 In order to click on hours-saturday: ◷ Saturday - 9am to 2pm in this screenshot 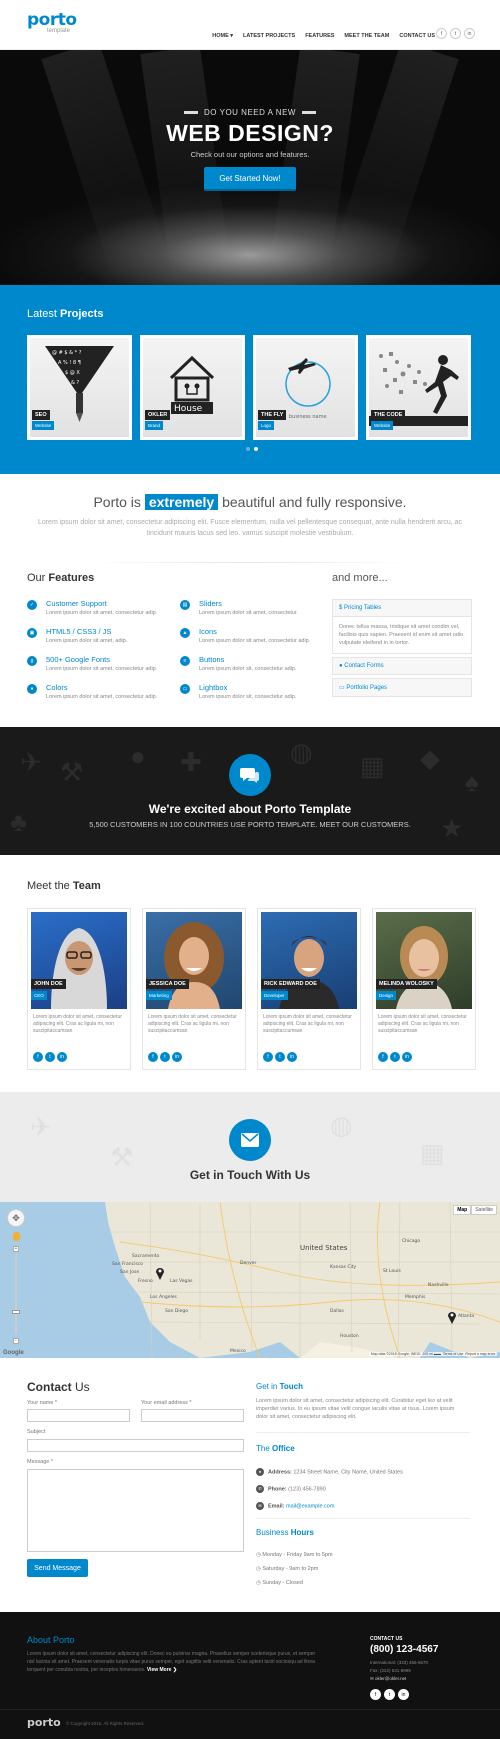, I will do `click(287, 1569)`.